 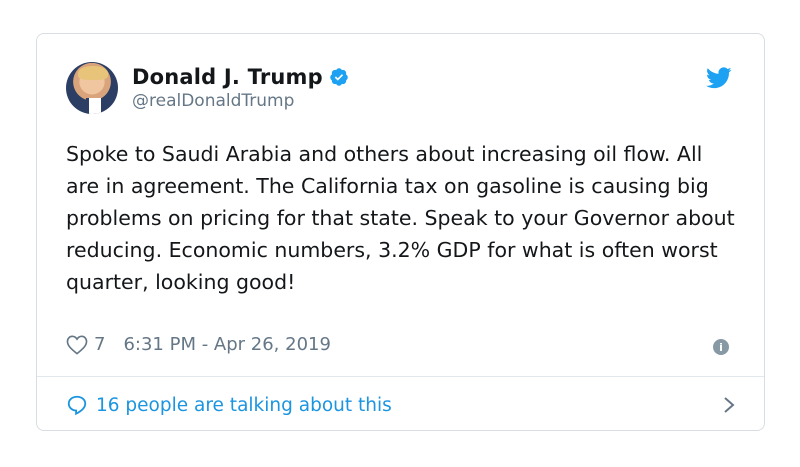 I want to click on avatar, so click(x=92, y=88).